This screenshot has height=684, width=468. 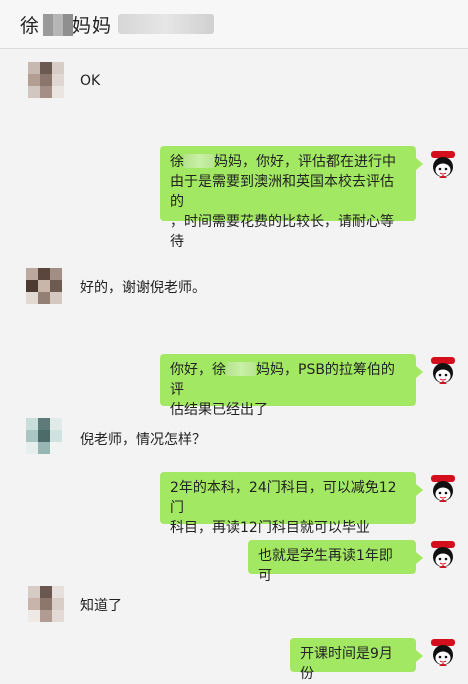 What do you see at coordinates (177, 162) in the screenshot?
I see `bubble-text: 徐` at bounding box center [177, 162].